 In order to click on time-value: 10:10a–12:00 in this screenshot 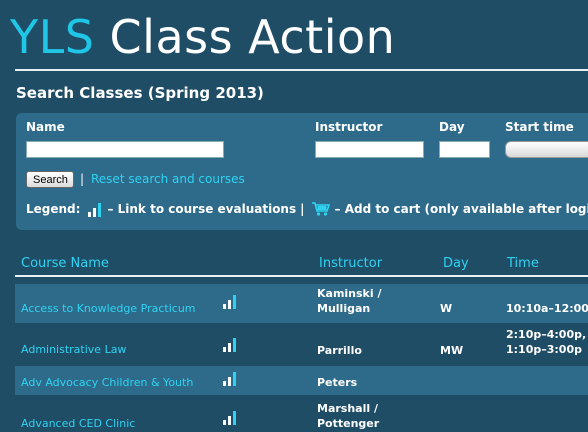, I will do `click(547, 308)`.